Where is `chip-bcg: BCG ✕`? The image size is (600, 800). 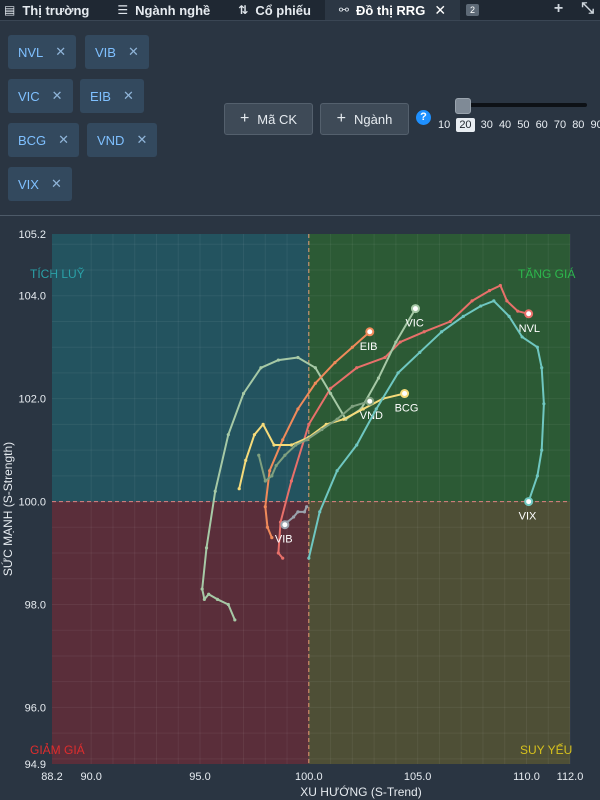
chip-bcg: BCG ✕ is located at coordinates (44, 140).